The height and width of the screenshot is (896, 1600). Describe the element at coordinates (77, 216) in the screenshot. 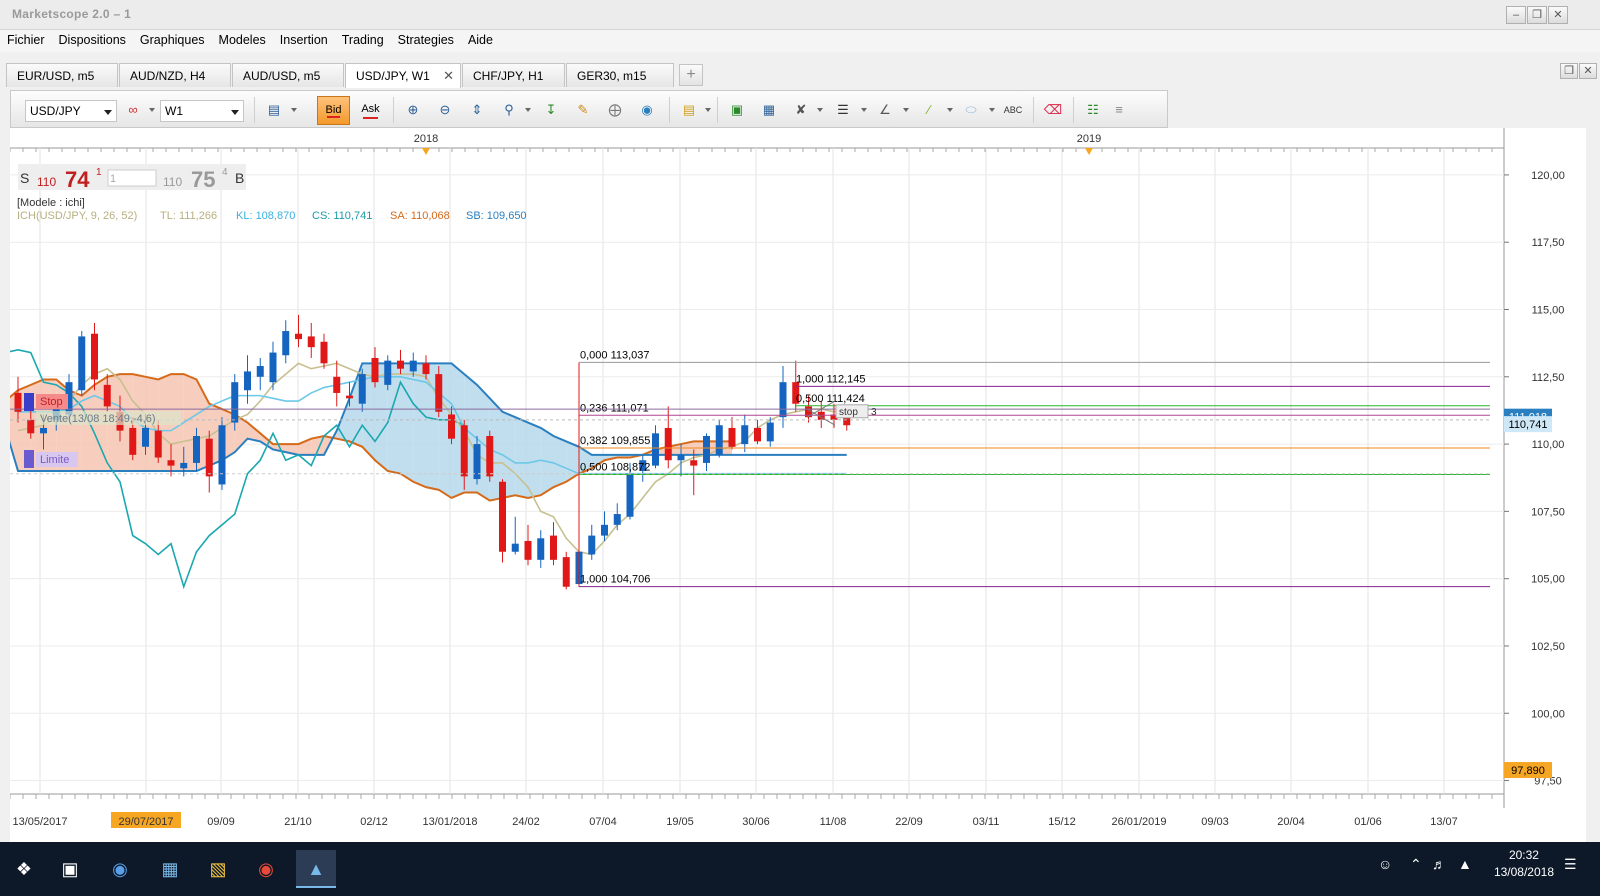

I see `indicator-legend-item: ICH(USD/JPY, 9, 26, 52)` at that location.